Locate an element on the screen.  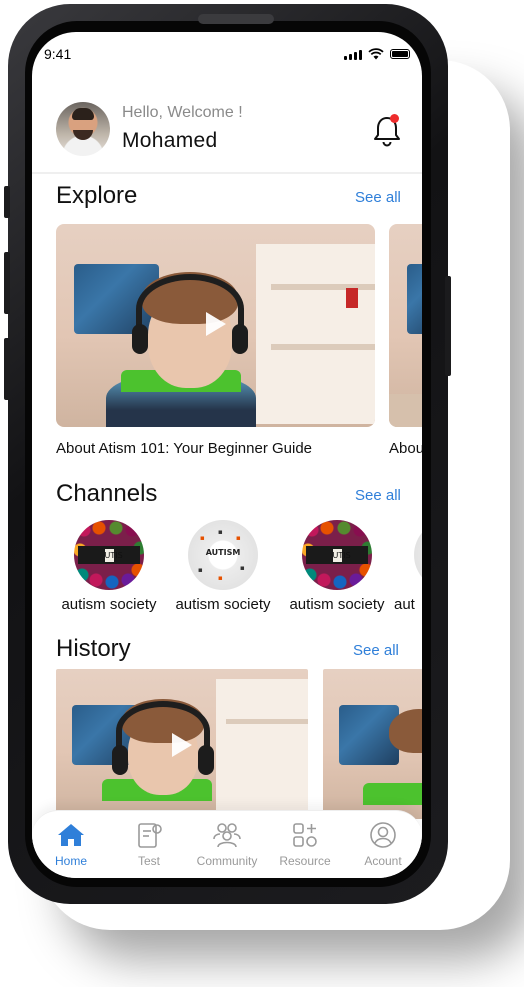
status-icons is located at coordinates (377, 54).